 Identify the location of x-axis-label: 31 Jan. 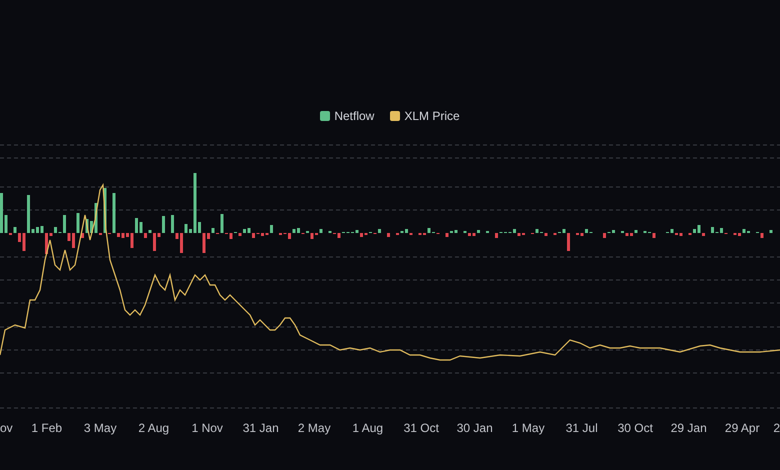
(260, 428).